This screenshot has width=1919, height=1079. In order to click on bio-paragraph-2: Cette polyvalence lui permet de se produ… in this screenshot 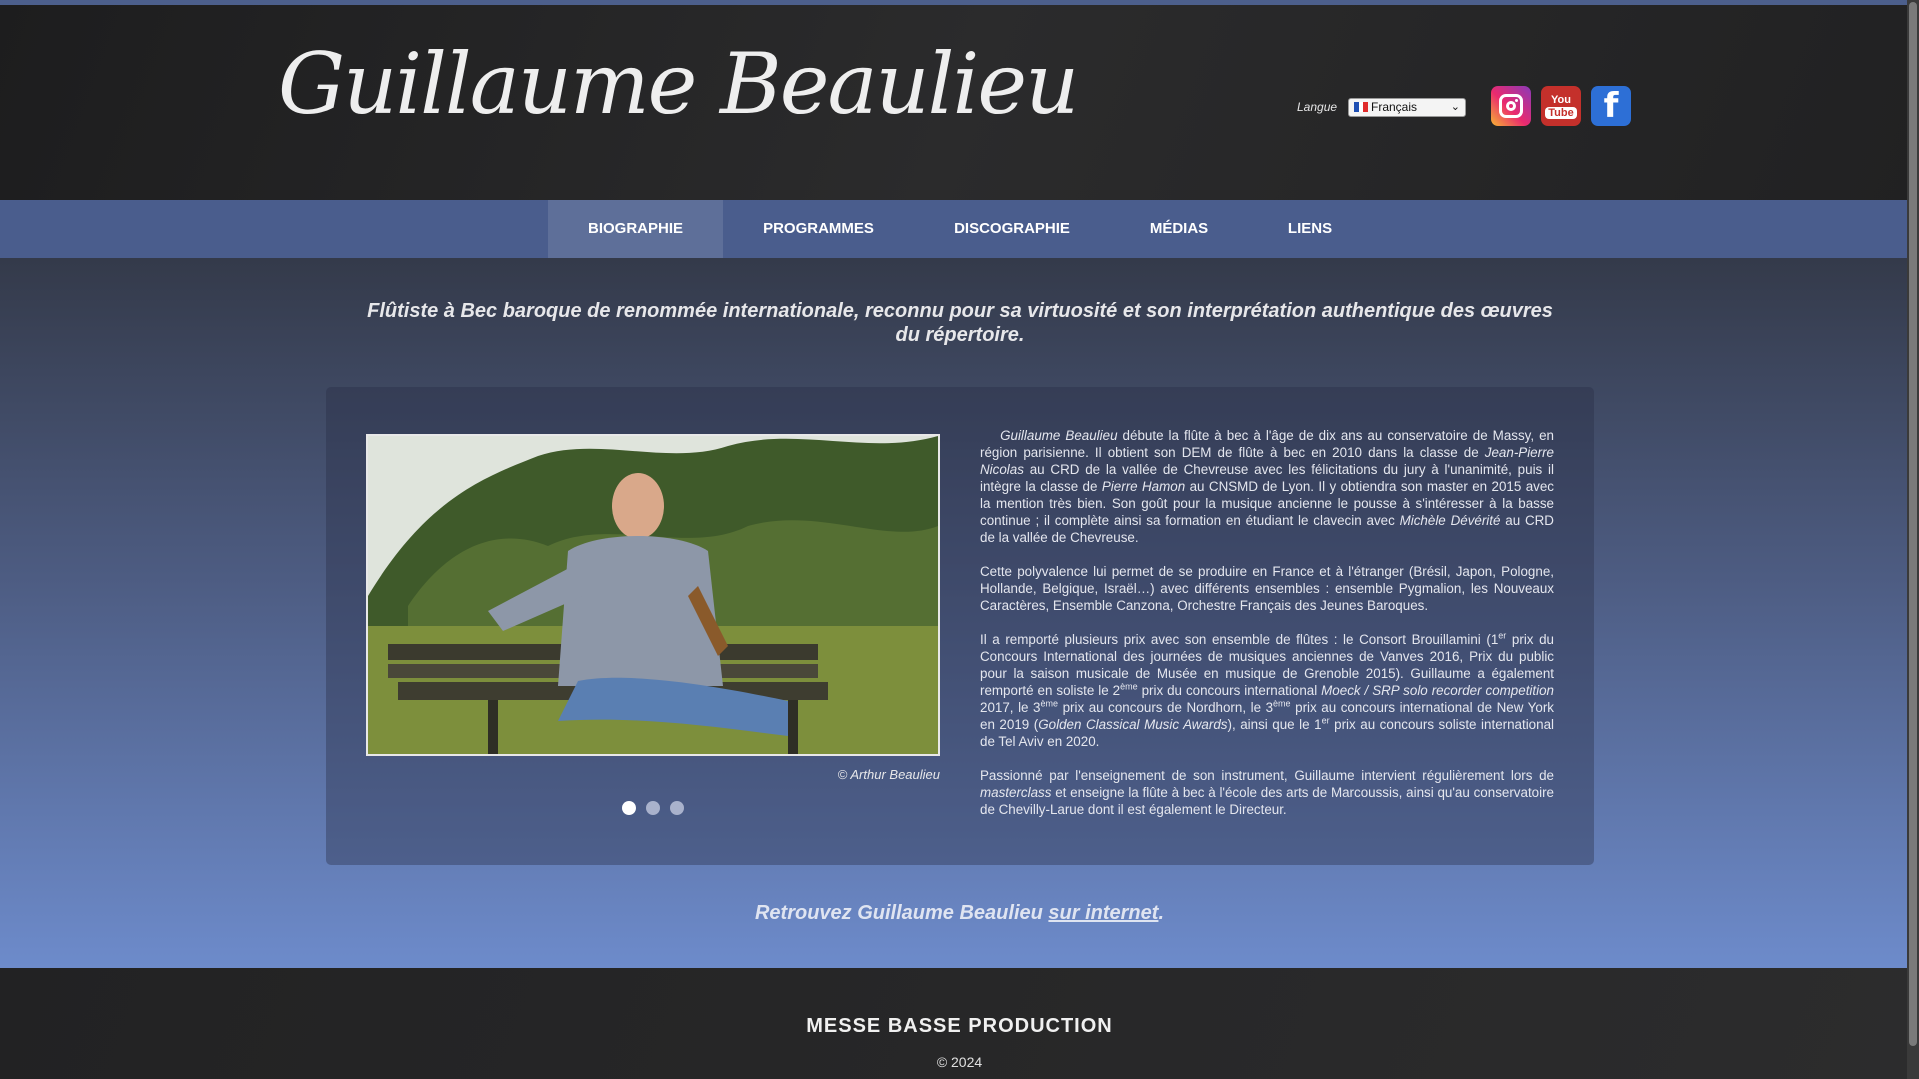, I will do `click(1267, 588)`.